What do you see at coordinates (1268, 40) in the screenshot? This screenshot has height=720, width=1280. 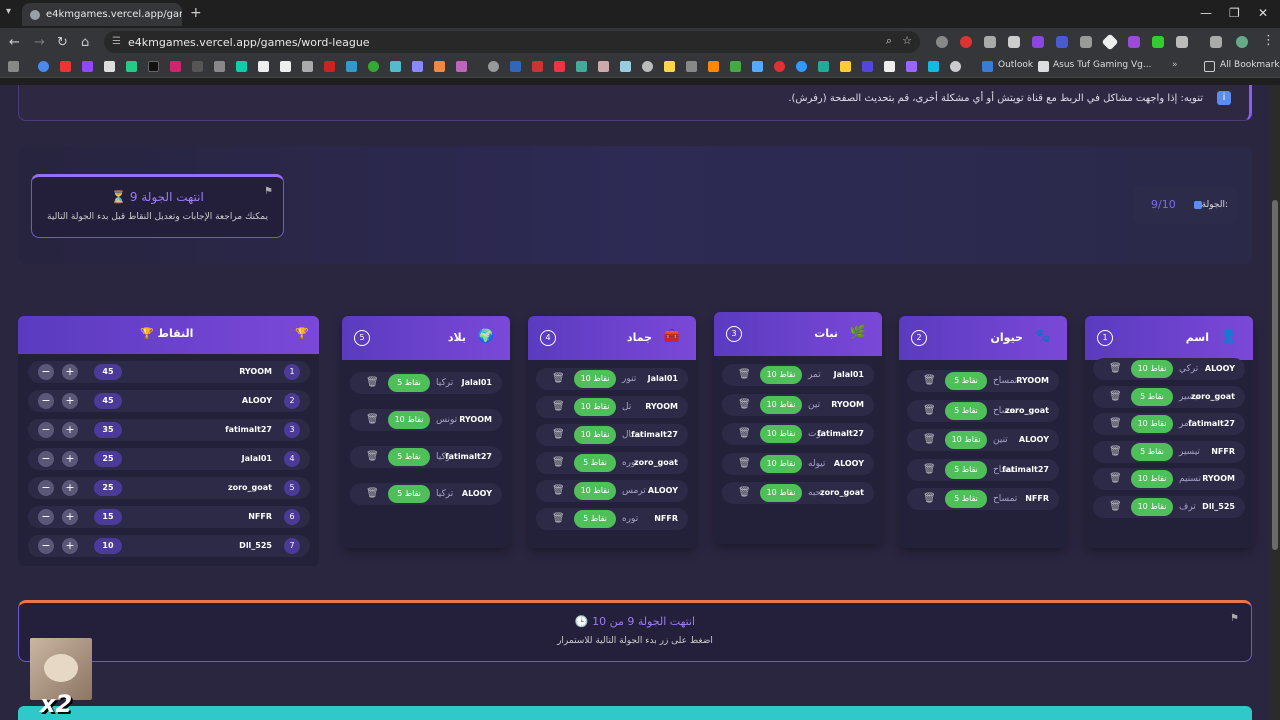 I see `menu-icon: ⋮` at bounding box center [1268, 40].